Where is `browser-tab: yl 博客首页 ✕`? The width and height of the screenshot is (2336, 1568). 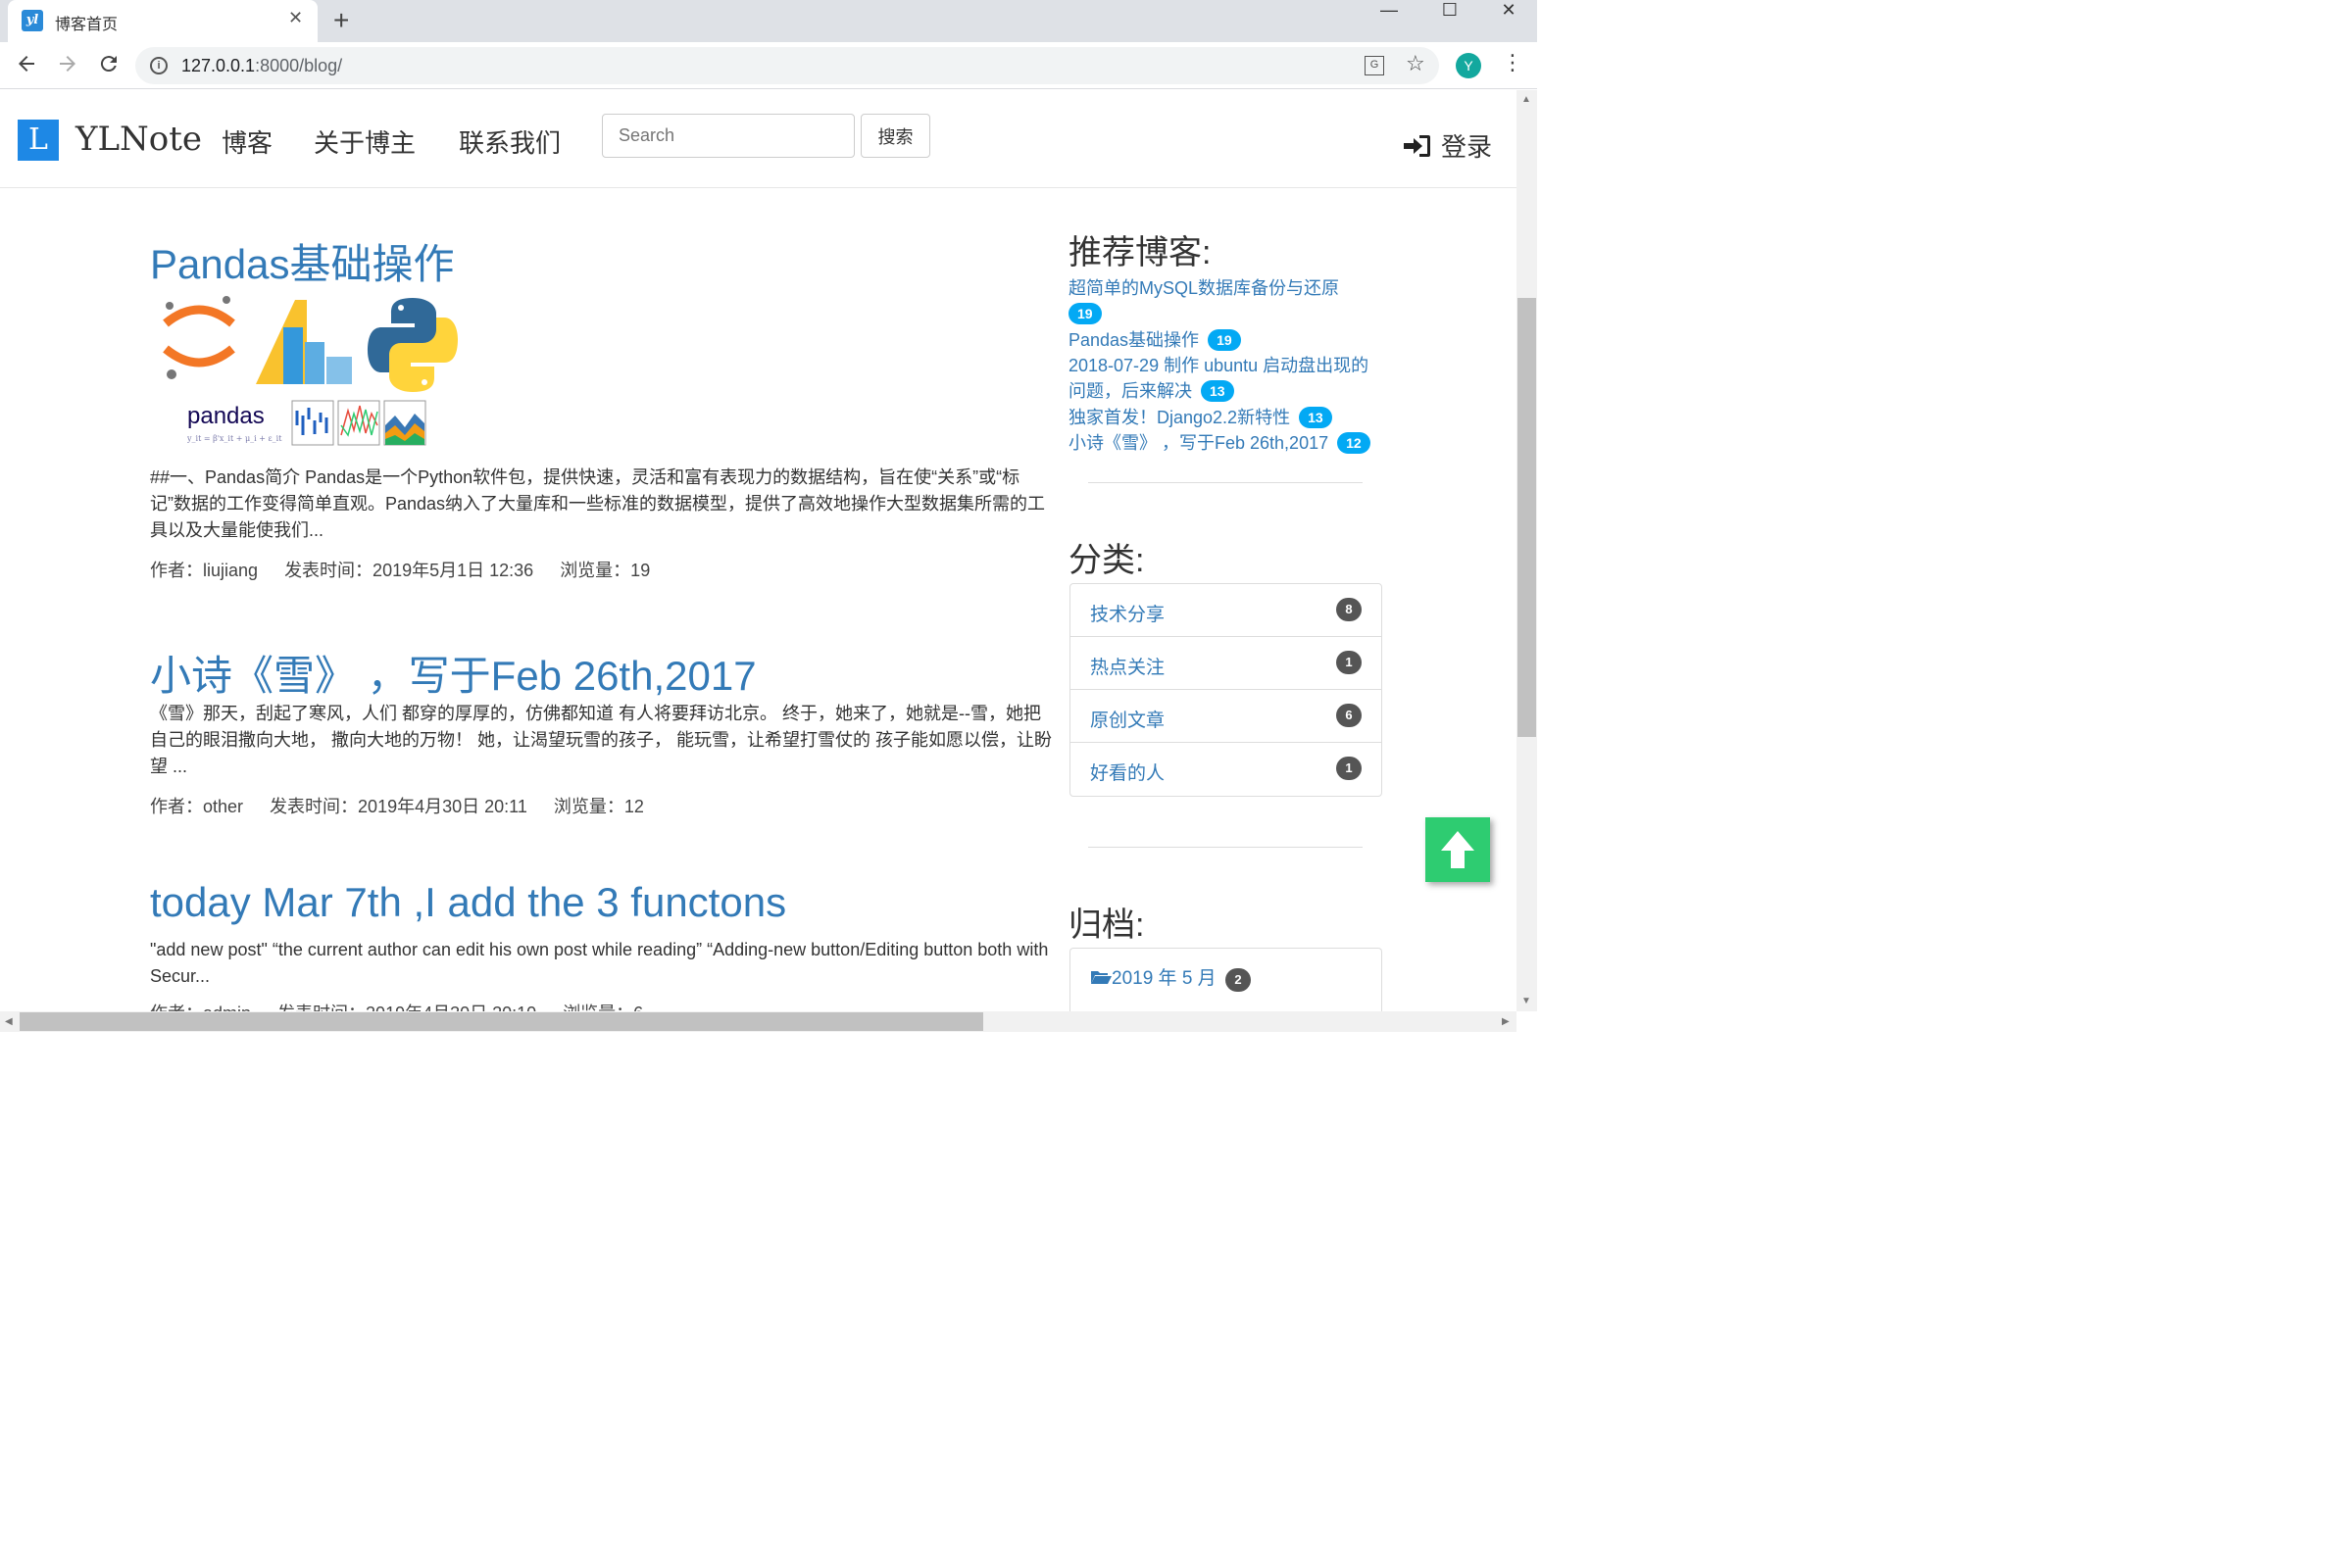
browser-tab: yl 博客首页 ✕ is located at coordinates (163, 21).